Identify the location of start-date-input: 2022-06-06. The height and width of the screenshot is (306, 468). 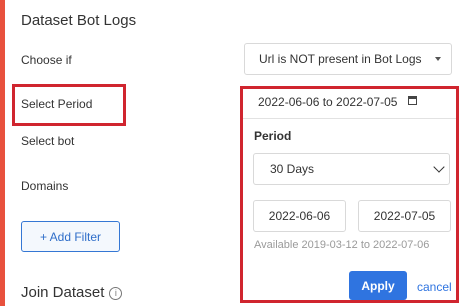
(299, 216).